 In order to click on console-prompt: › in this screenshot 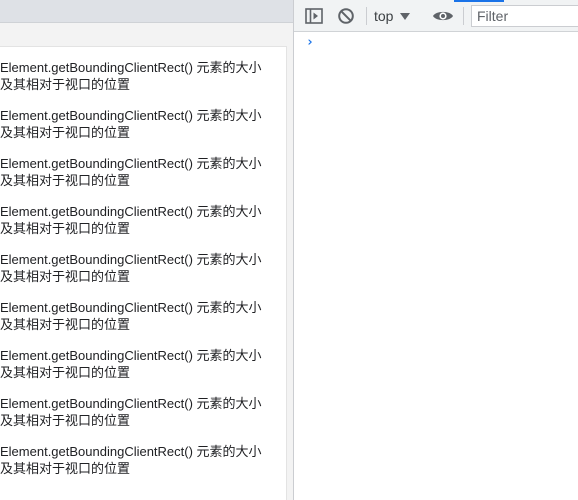, I will do `click(436, 43)`.